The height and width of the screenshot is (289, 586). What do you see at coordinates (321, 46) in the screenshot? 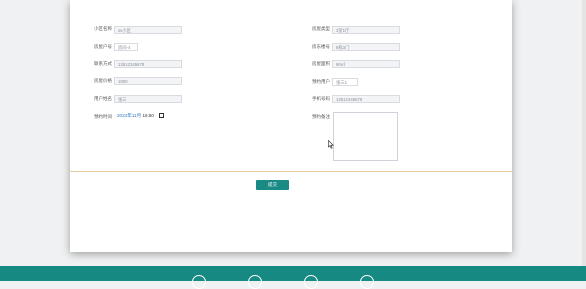
I see `field-label-building: 房东楼号` at bounding box center [321, 46].